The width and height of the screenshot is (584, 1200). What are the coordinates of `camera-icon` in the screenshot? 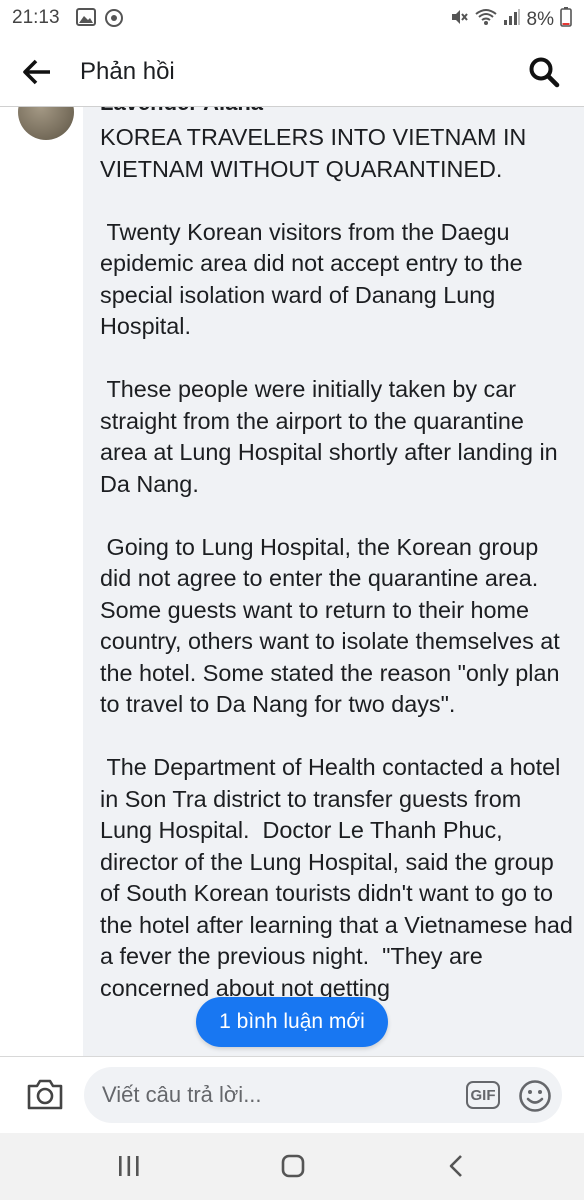 It's located at (45, 1094).